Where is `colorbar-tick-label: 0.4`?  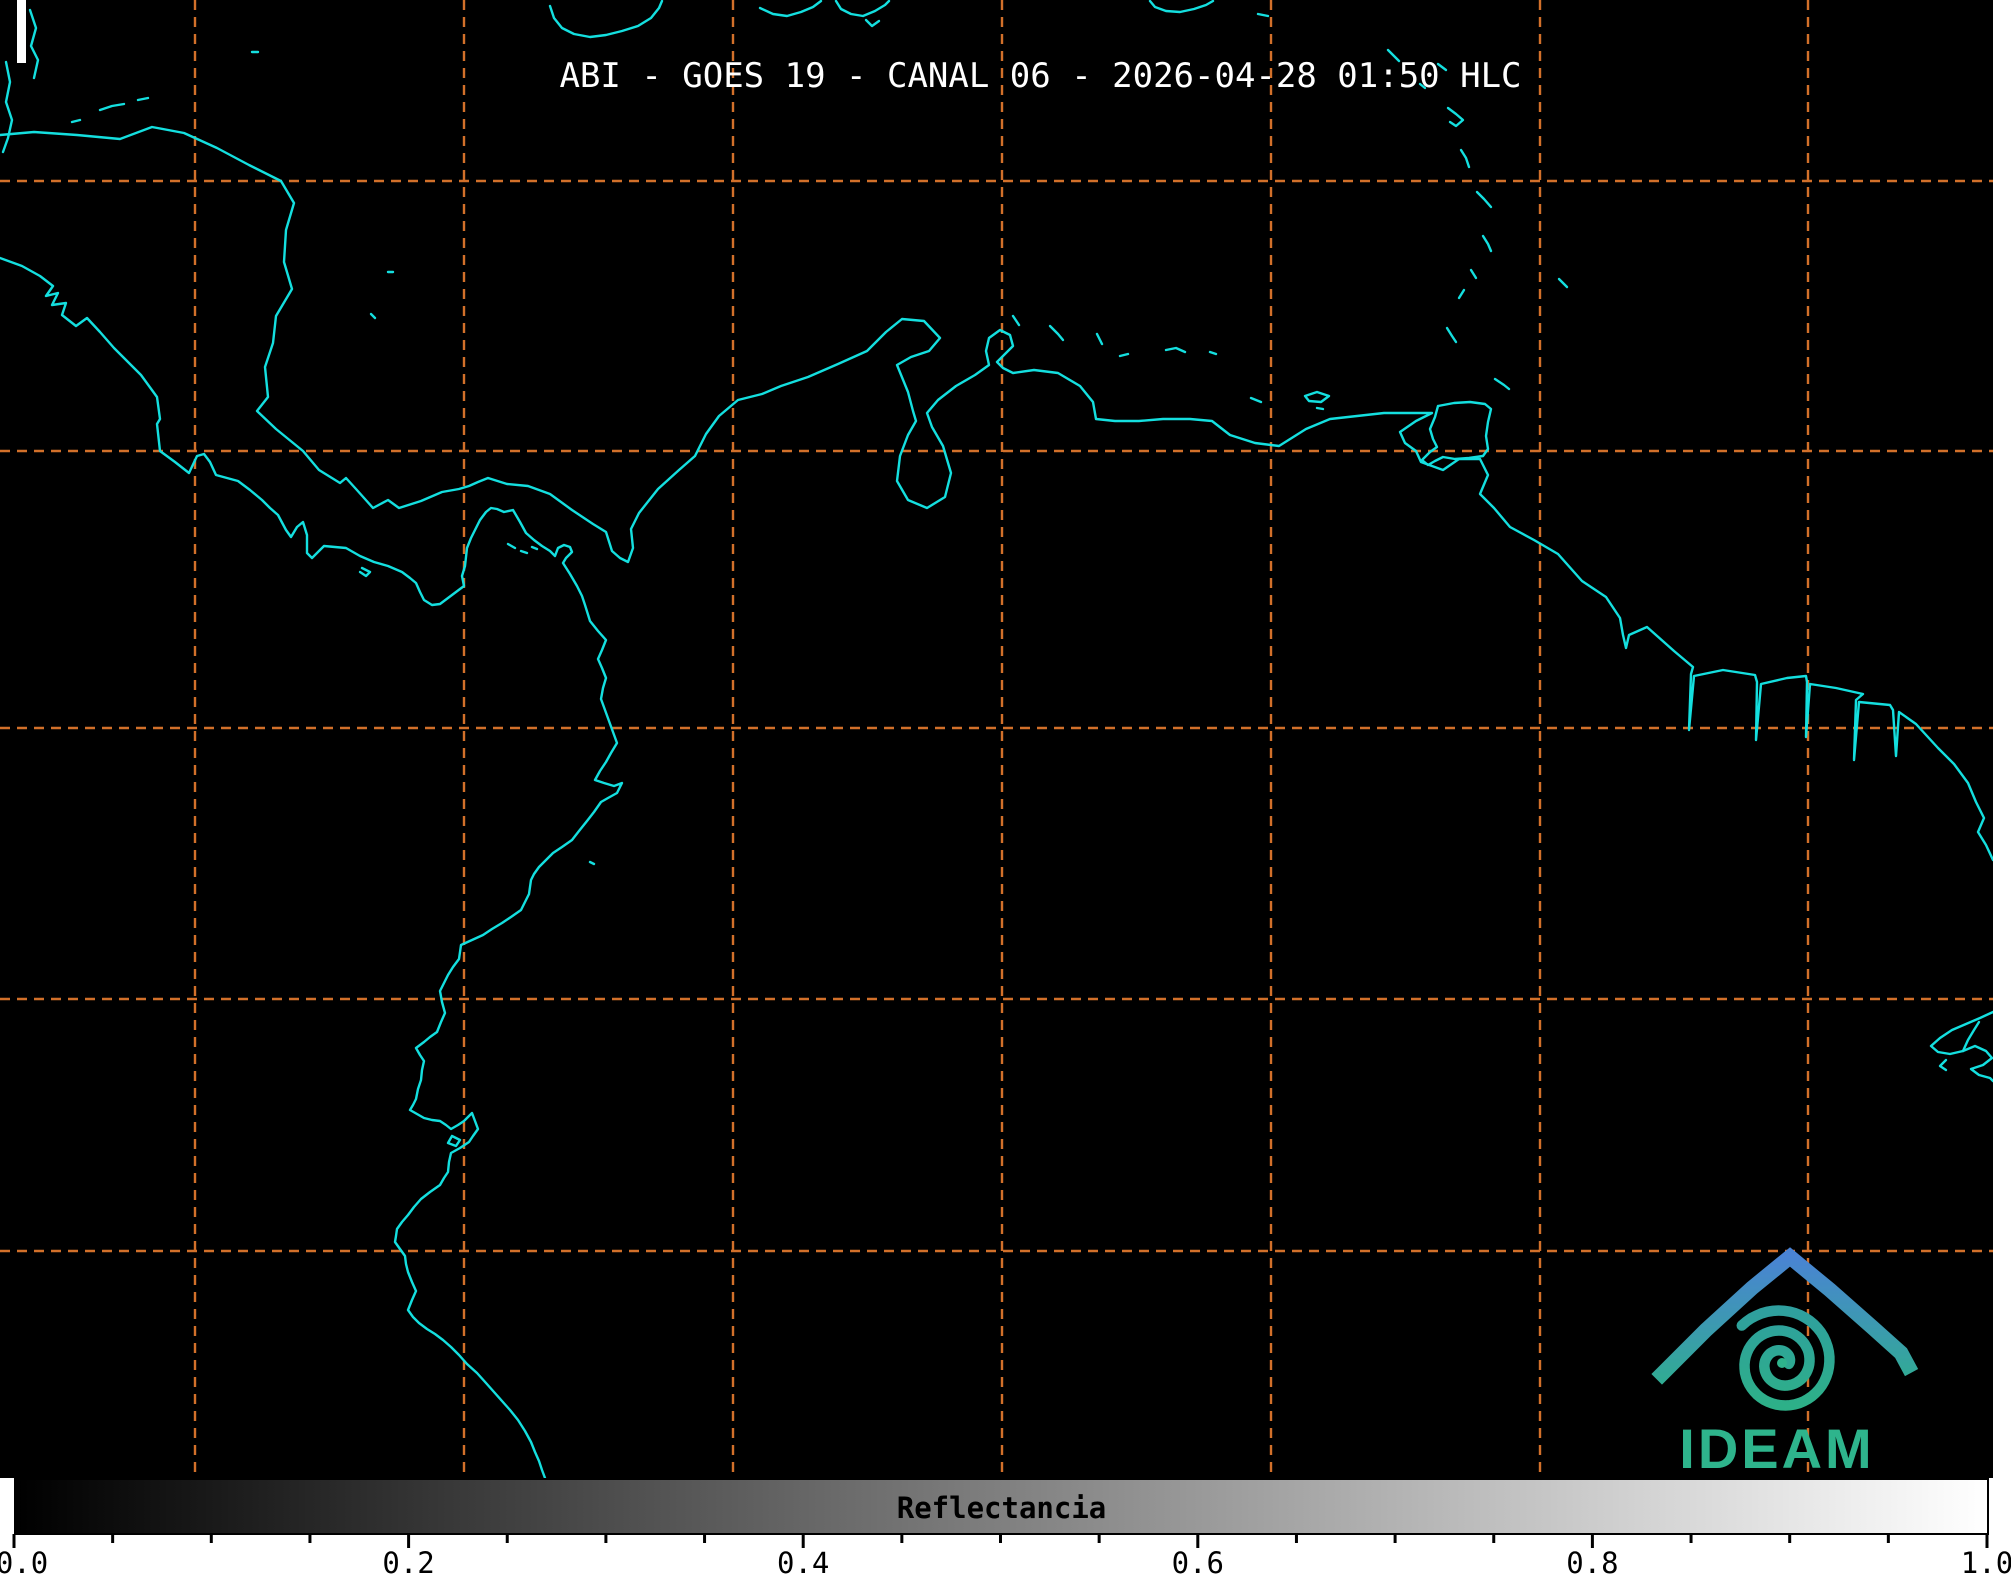 colorbar-tick-label: 0.4 is located at coordinates (803, 1561).